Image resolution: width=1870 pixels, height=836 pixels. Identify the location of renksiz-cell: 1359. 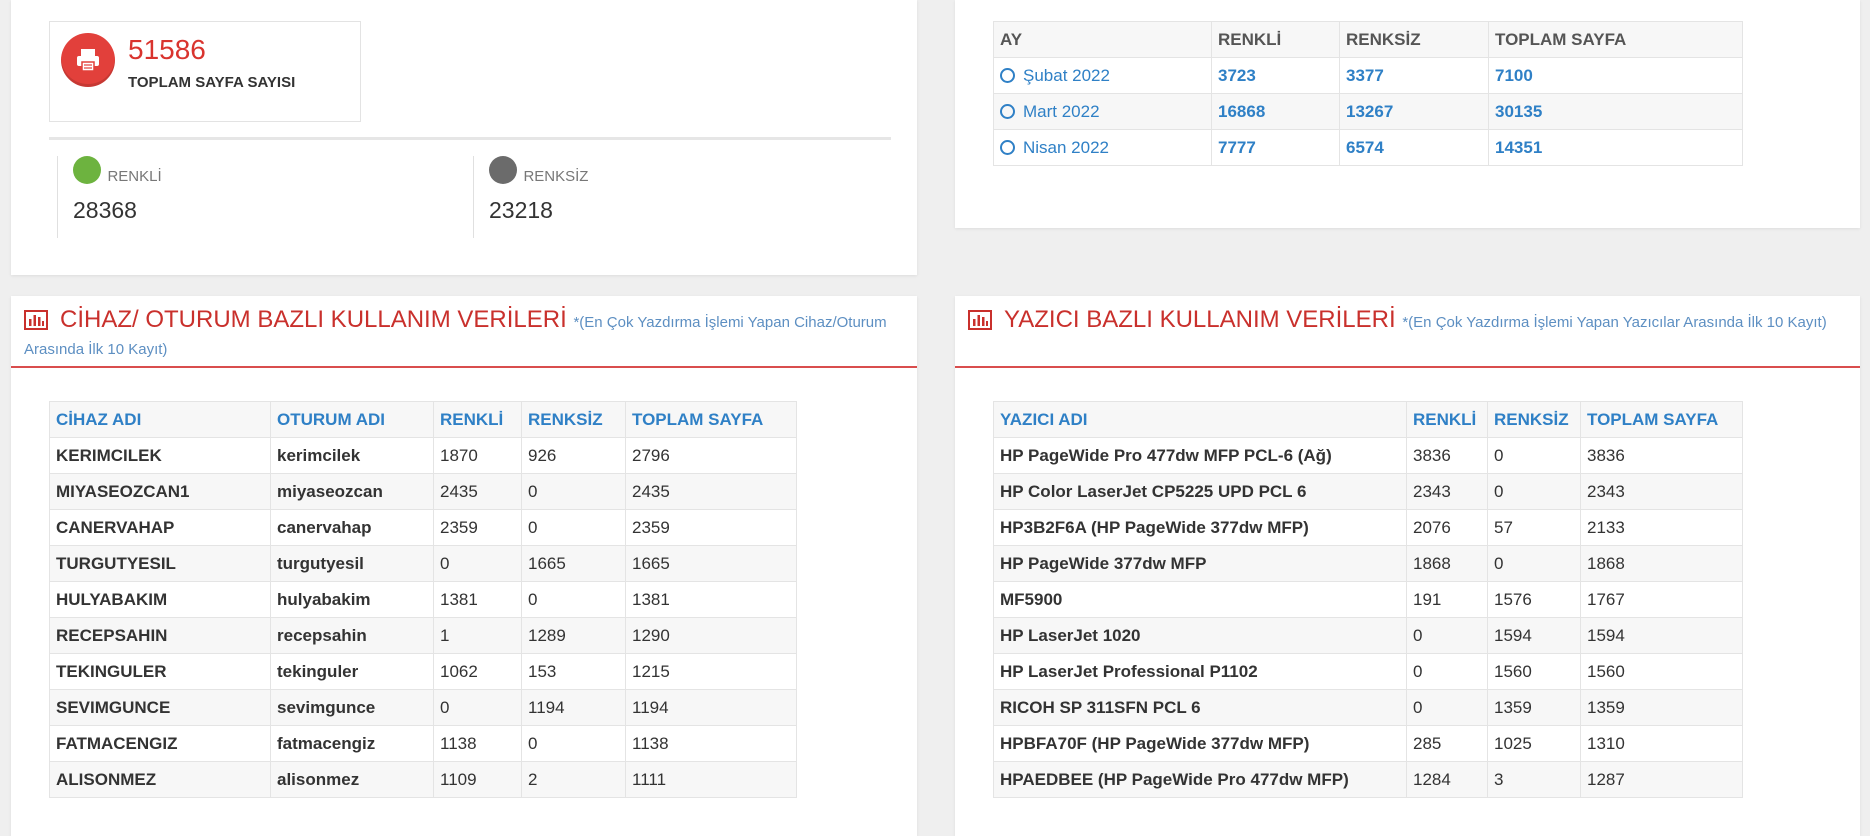
(1534, 707).